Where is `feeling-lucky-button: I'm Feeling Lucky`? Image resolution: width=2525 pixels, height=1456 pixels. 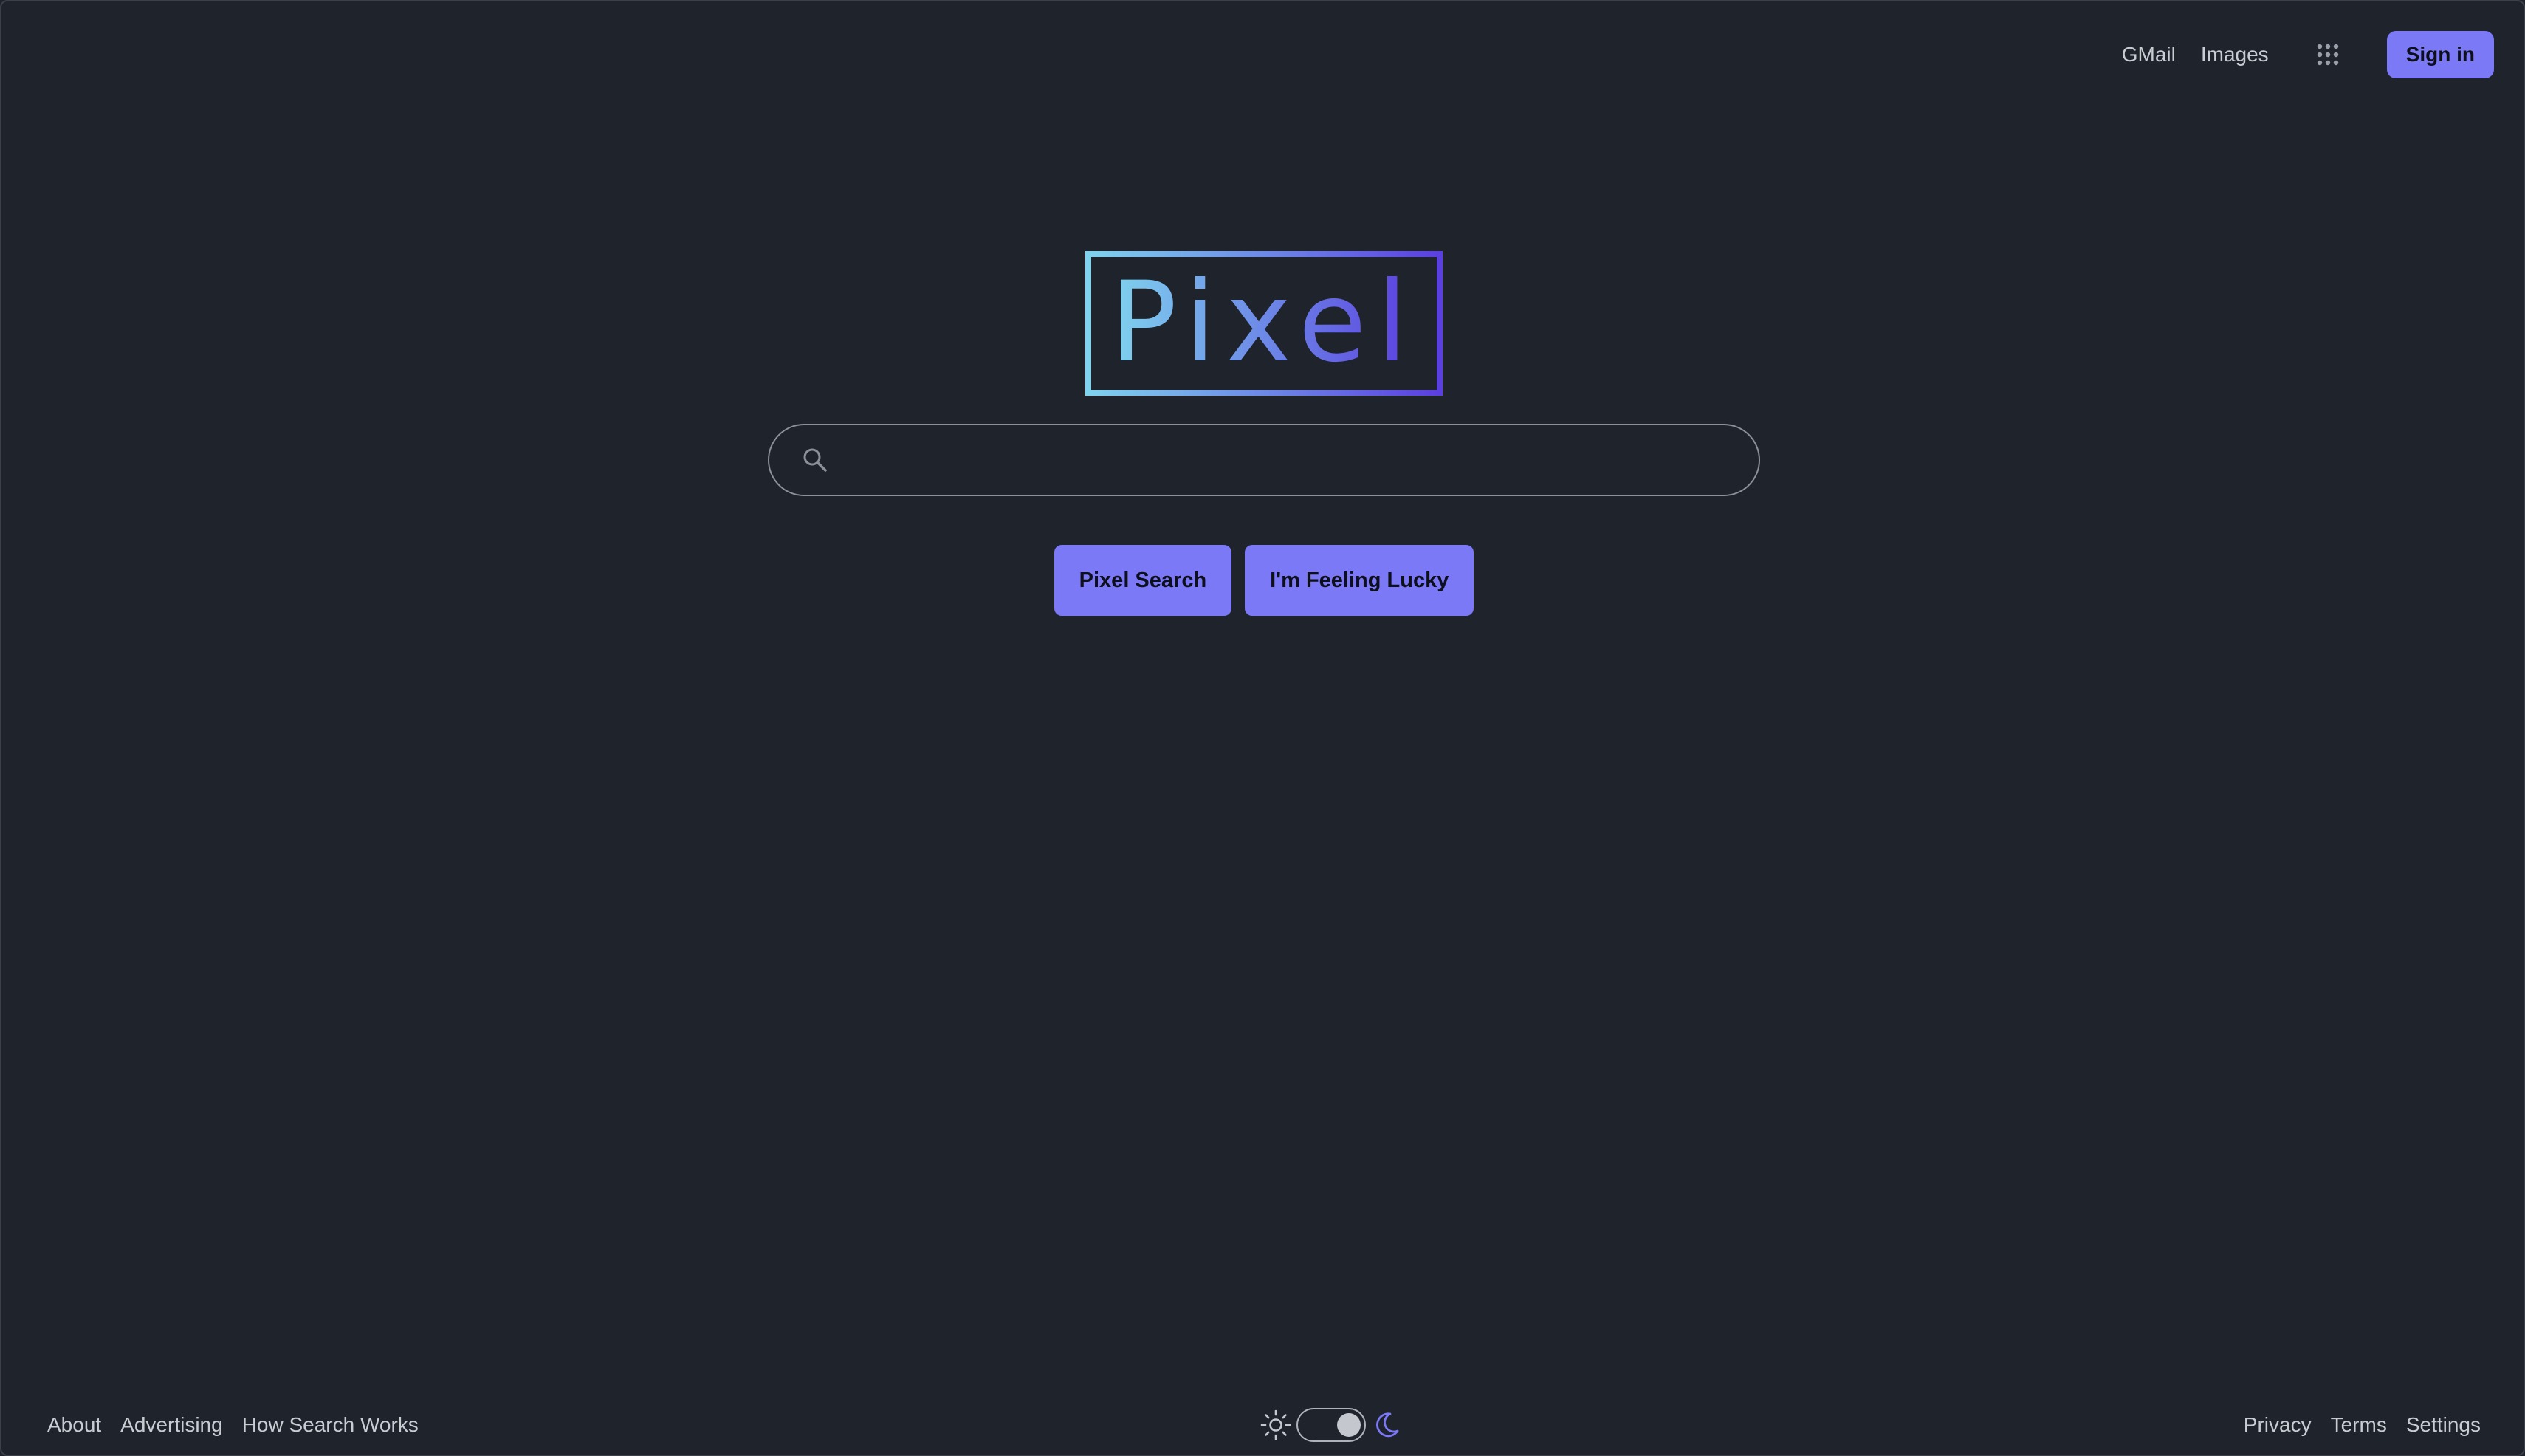
feeling-lucky-button: I'm Feeling Lucky is located at coordinates (1360, 580).